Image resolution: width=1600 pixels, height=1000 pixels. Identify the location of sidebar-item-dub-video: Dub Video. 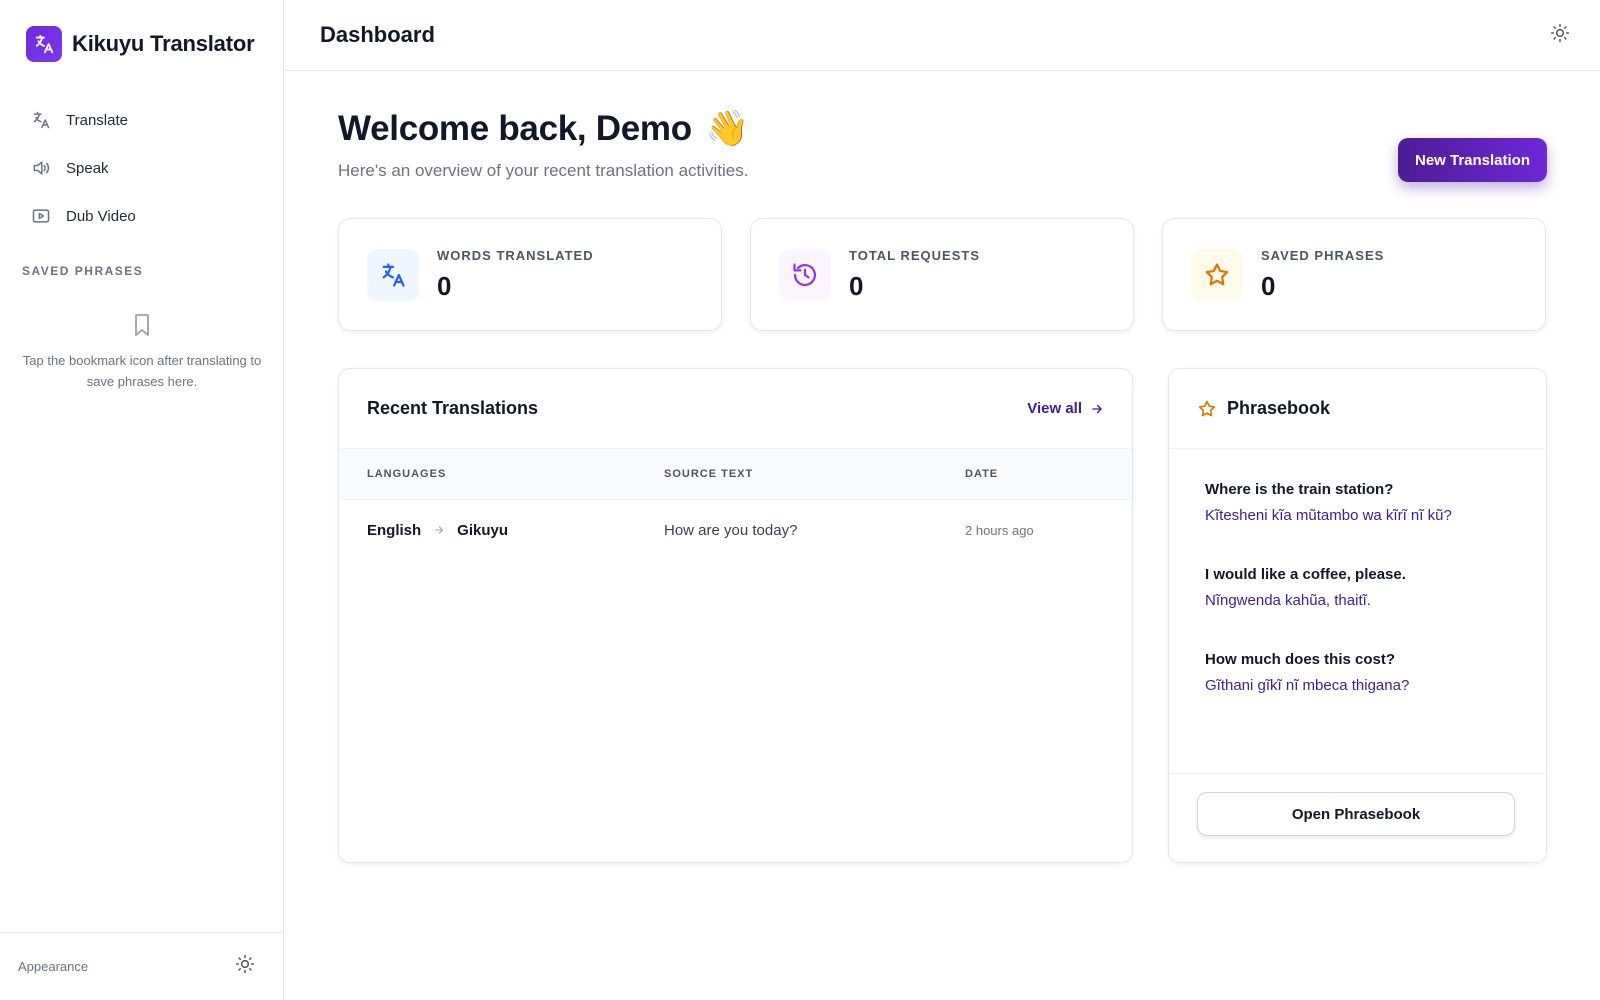
(143, 216).